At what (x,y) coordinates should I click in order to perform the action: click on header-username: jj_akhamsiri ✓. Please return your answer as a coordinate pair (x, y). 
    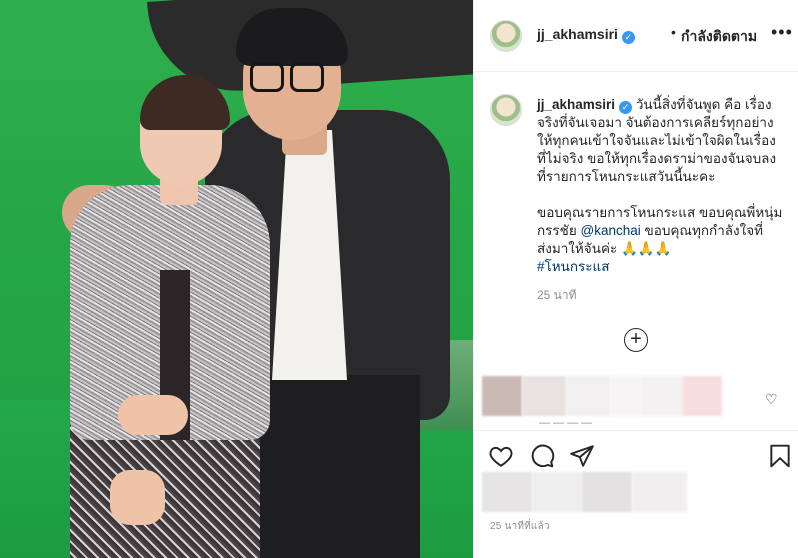
    Looking at the image, I should click on (586, 35).